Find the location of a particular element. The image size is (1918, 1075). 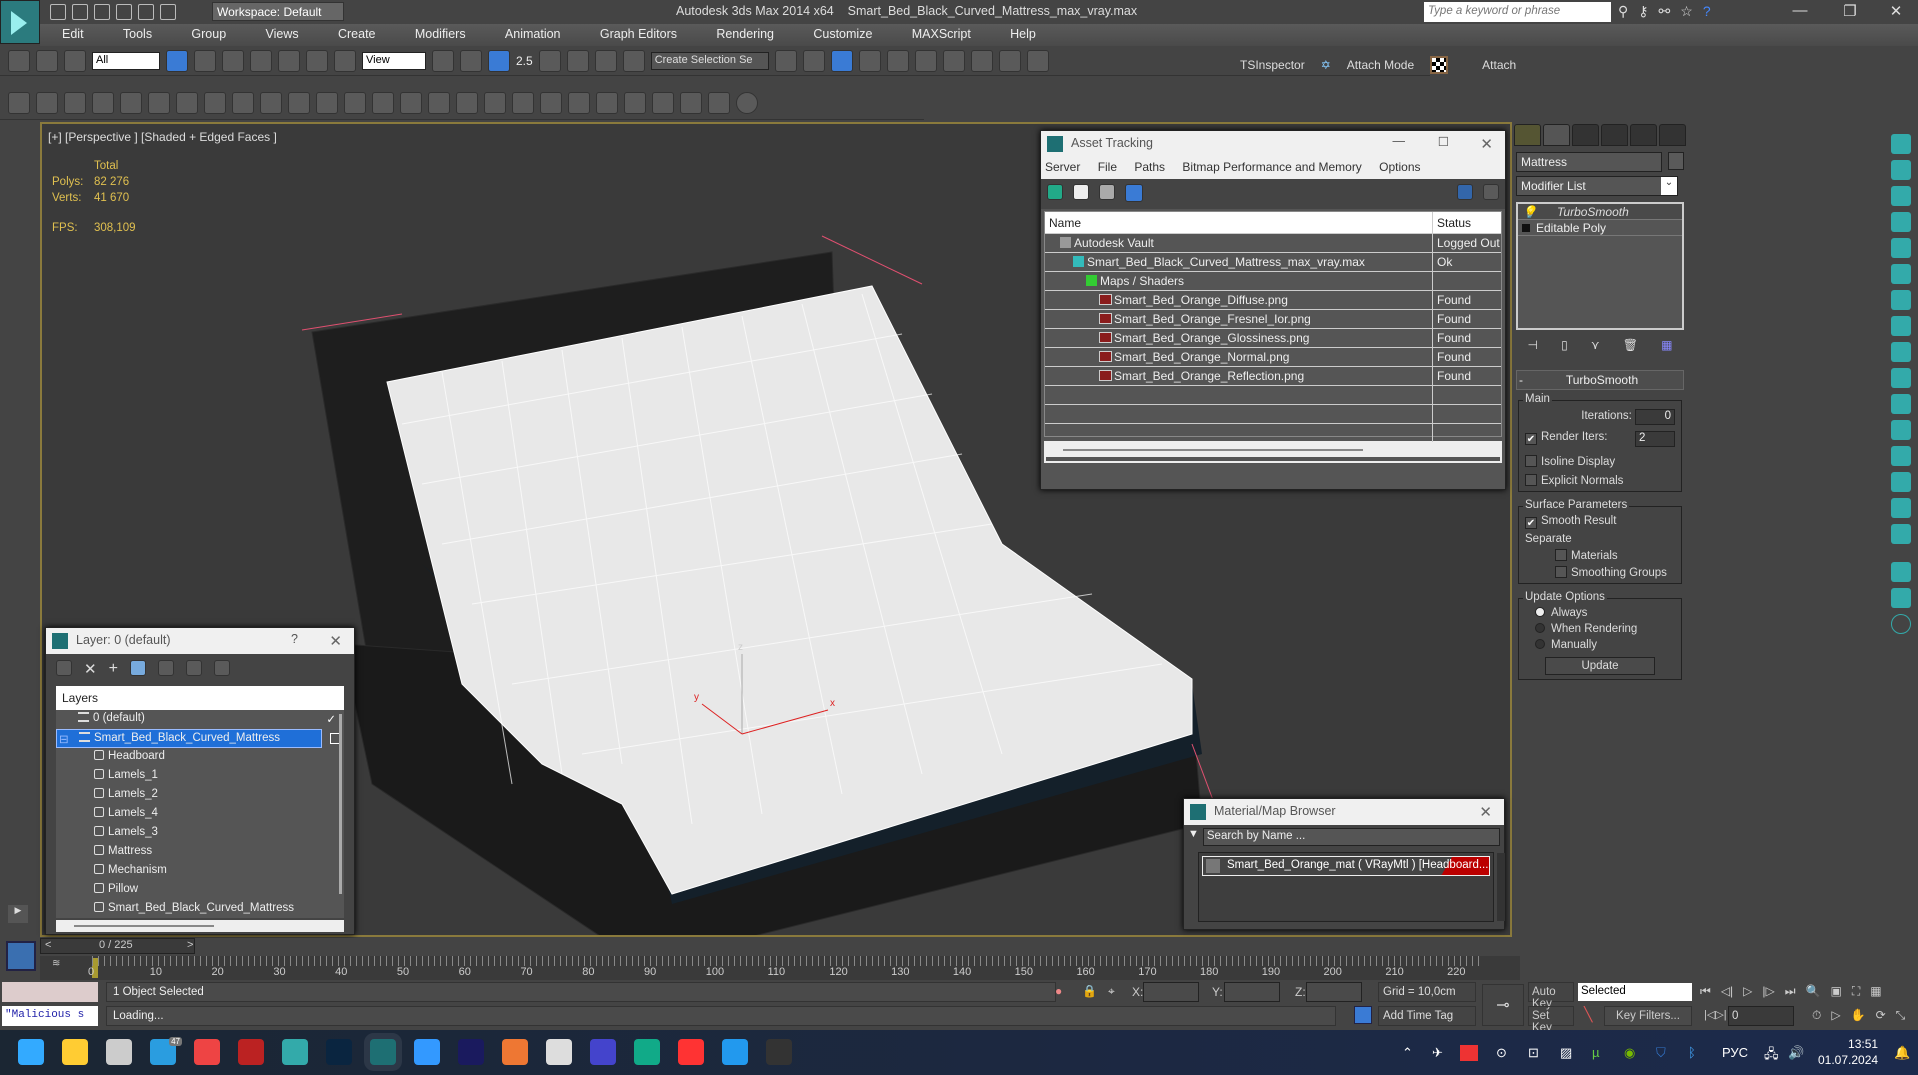

satellite-icon: ⚯ is located at coordinates (1670, 11).